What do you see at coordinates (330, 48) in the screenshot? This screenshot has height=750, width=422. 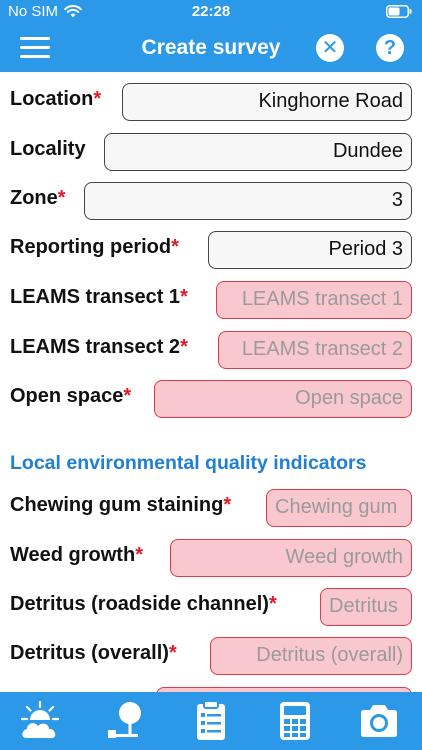 I see `close-icon: ✕` at bounding box center [330, 48].